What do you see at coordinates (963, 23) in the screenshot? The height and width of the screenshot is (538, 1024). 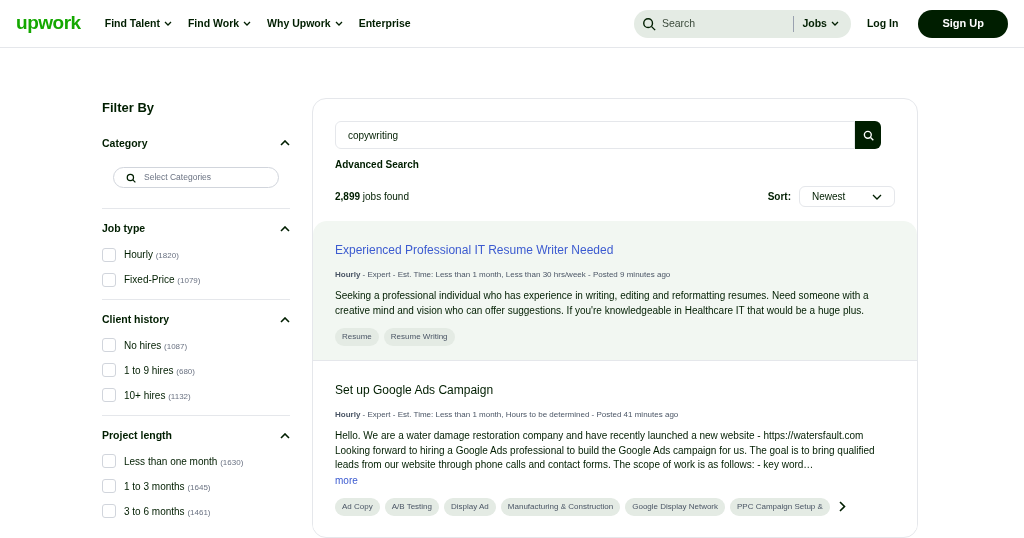 I see `signup-button: Sign Up` at bounding box center [963, 23].